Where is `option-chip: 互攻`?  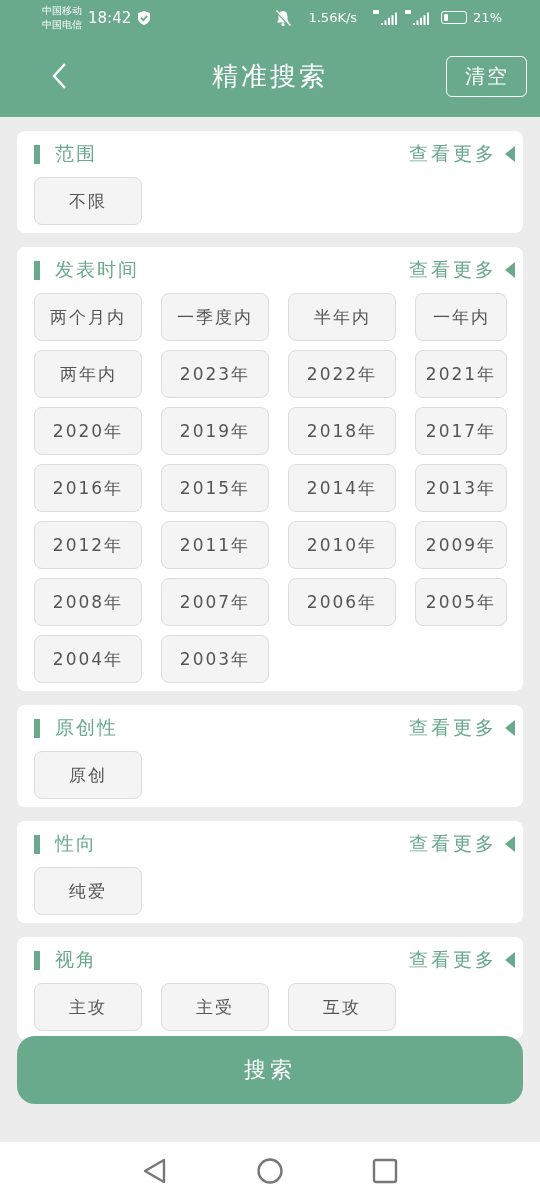 option-chip: 互攻 is located at coordinates (342, 1007).